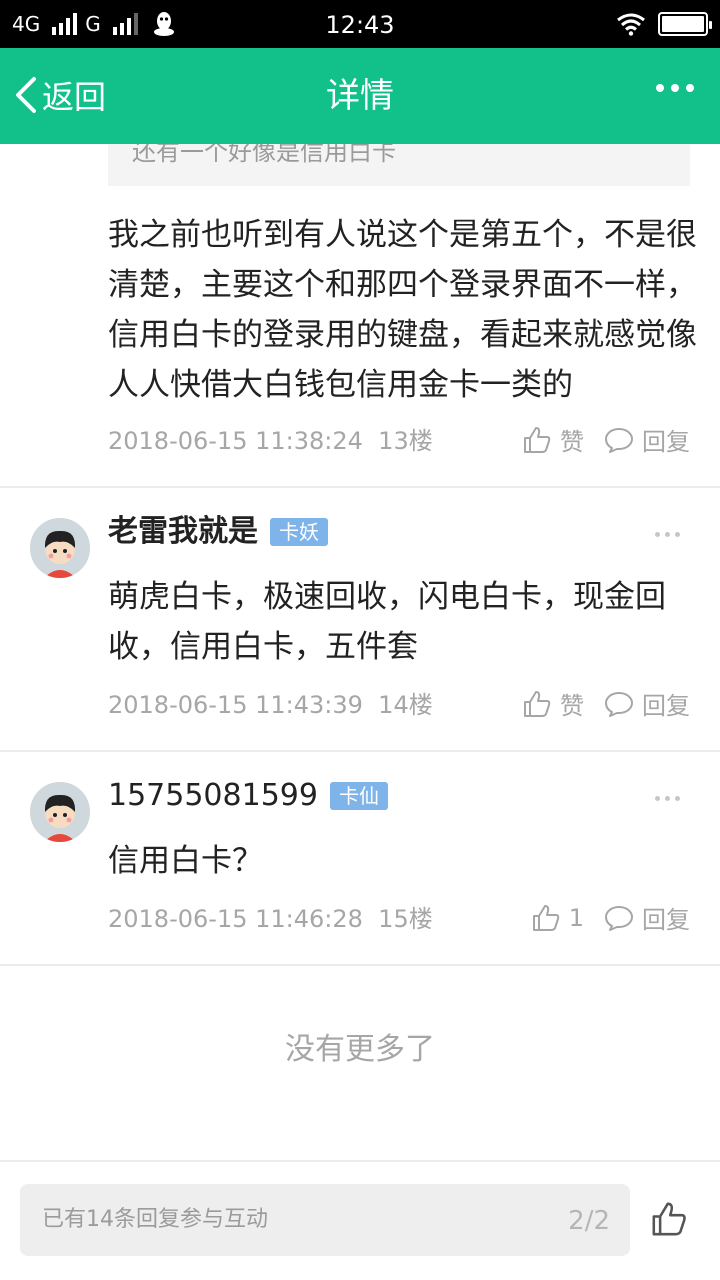  I want to click on bottom-bar: 已有14条回复参与互动 2/2, so click(360, 1220).